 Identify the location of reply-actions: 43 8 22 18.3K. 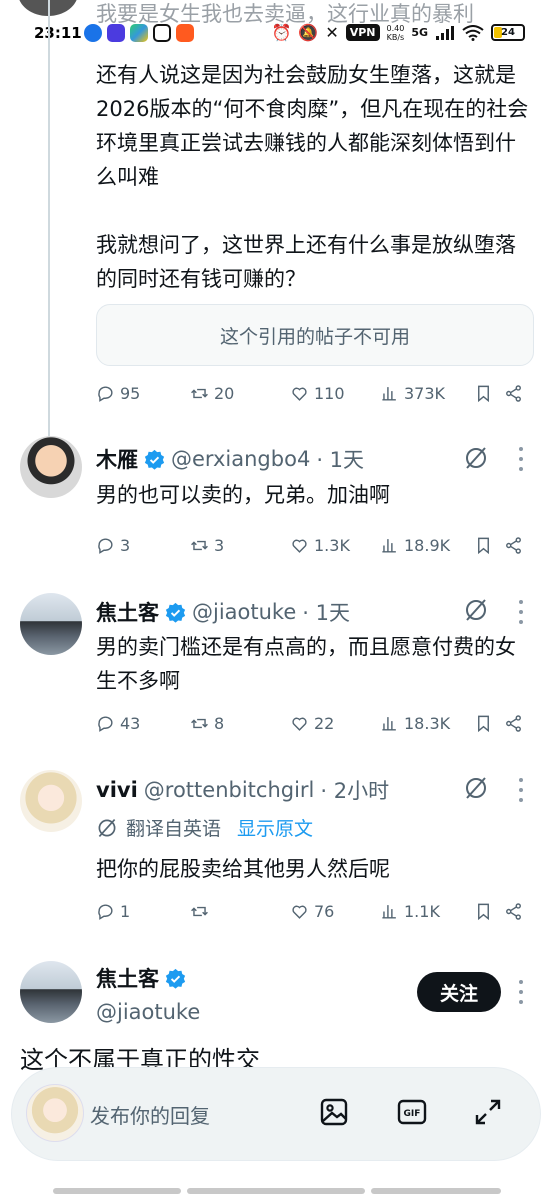
(316, 723).